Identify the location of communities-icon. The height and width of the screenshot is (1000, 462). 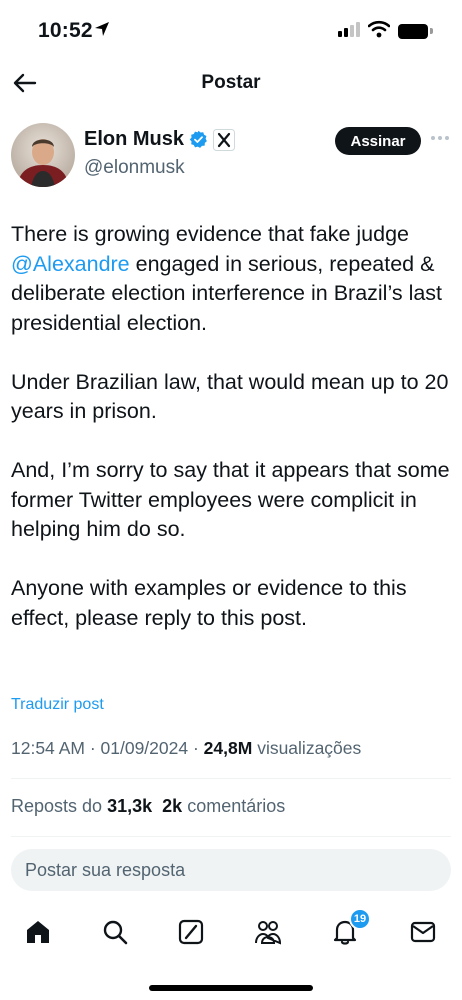
(268, 933).